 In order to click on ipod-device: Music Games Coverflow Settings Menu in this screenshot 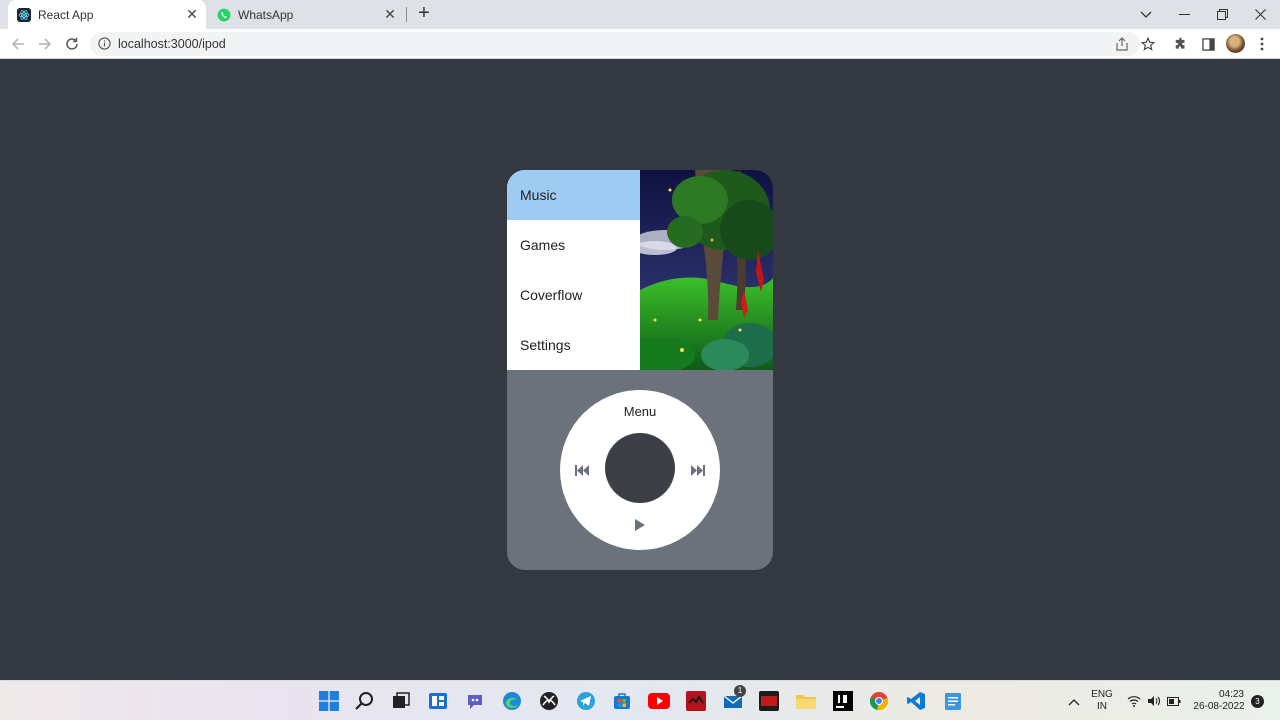, I will do `click(640, 370)`.